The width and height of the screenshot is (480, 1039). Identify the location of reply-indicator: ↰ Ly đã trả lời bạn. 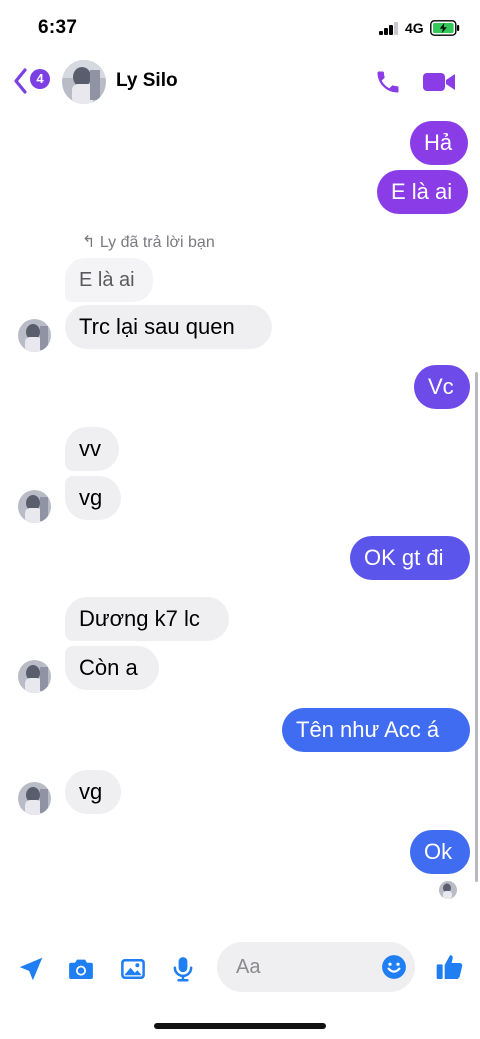
(148, 242).